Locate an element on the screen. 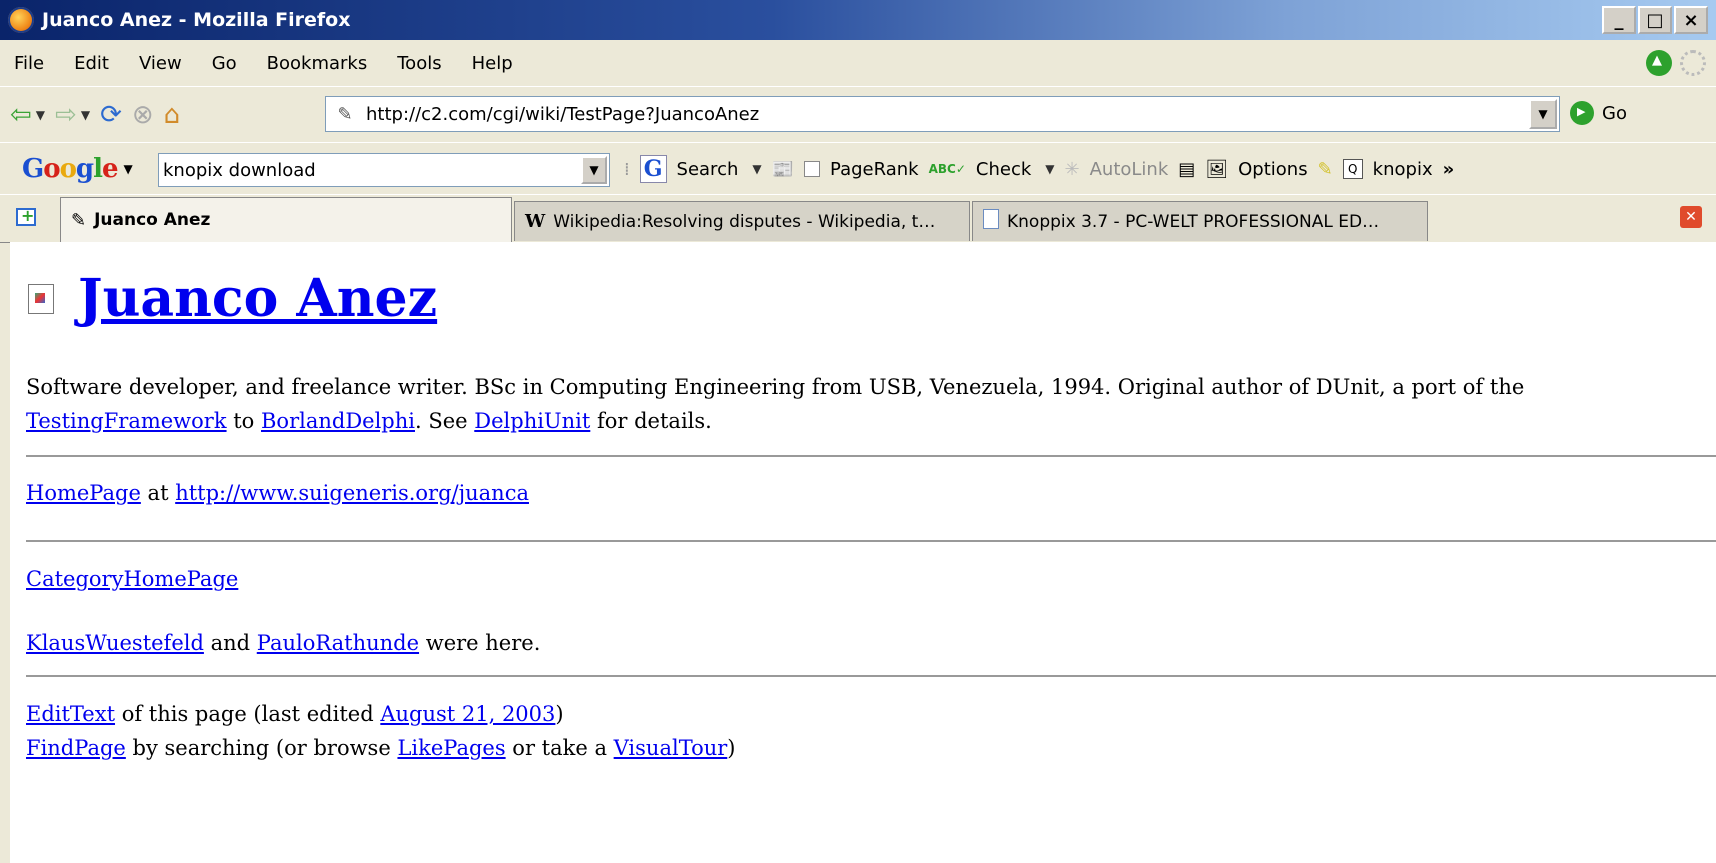 The height and width of the screenshot is (863, 1716). google-search-input: knopix download is located at coordinates (239, 170).